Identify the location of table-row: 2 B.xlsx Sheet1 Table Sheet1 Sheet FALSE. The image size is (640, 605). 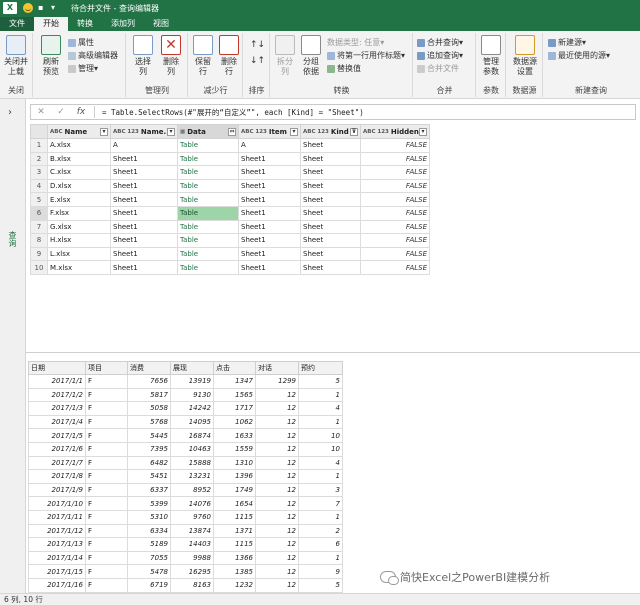
(230, 159).